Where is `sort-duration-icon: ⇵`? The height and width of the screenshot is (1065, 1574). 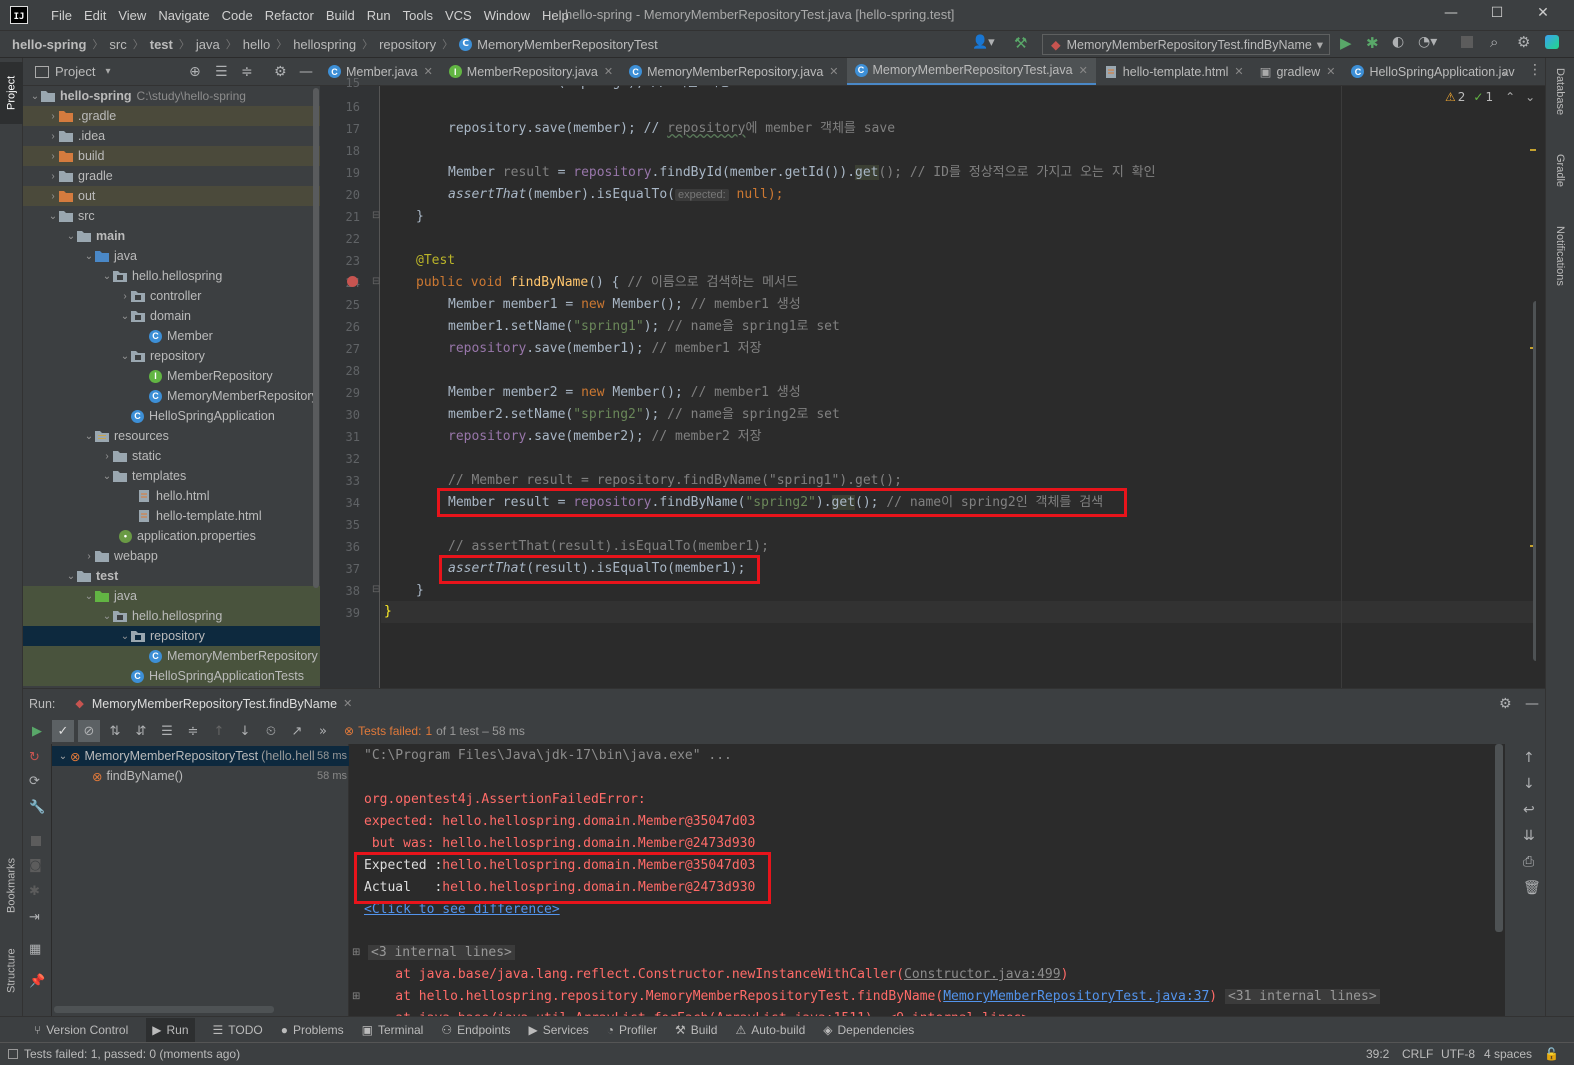
sort-duration-icon: ⇵ is located at coordinates (141, 731).